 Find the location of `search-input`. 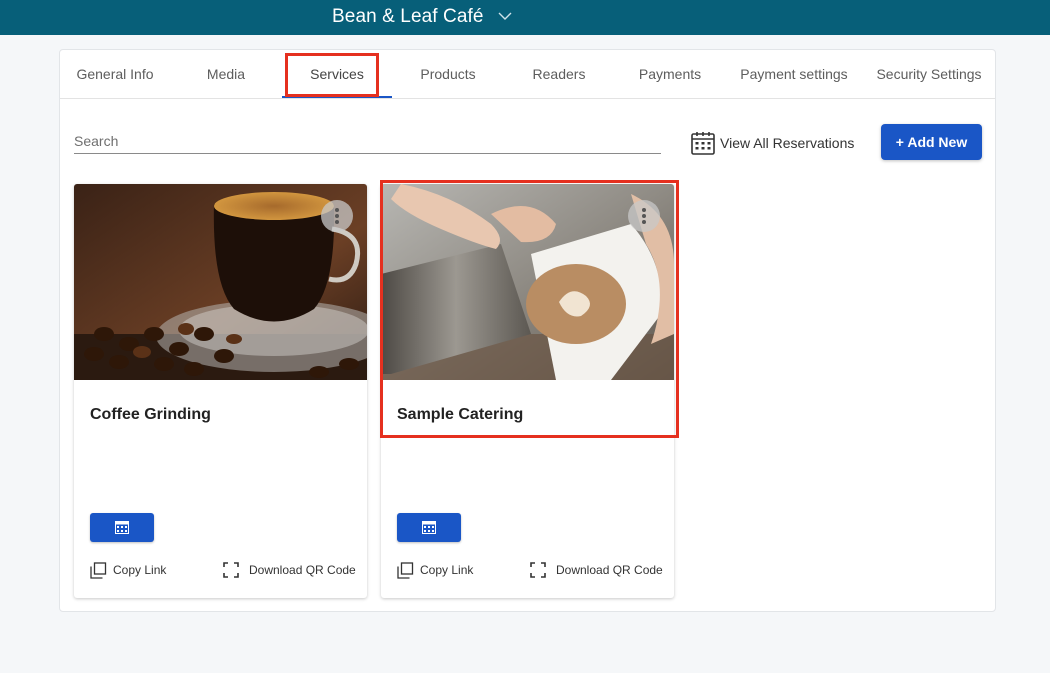

search-input is located at coordinates (367, 139).